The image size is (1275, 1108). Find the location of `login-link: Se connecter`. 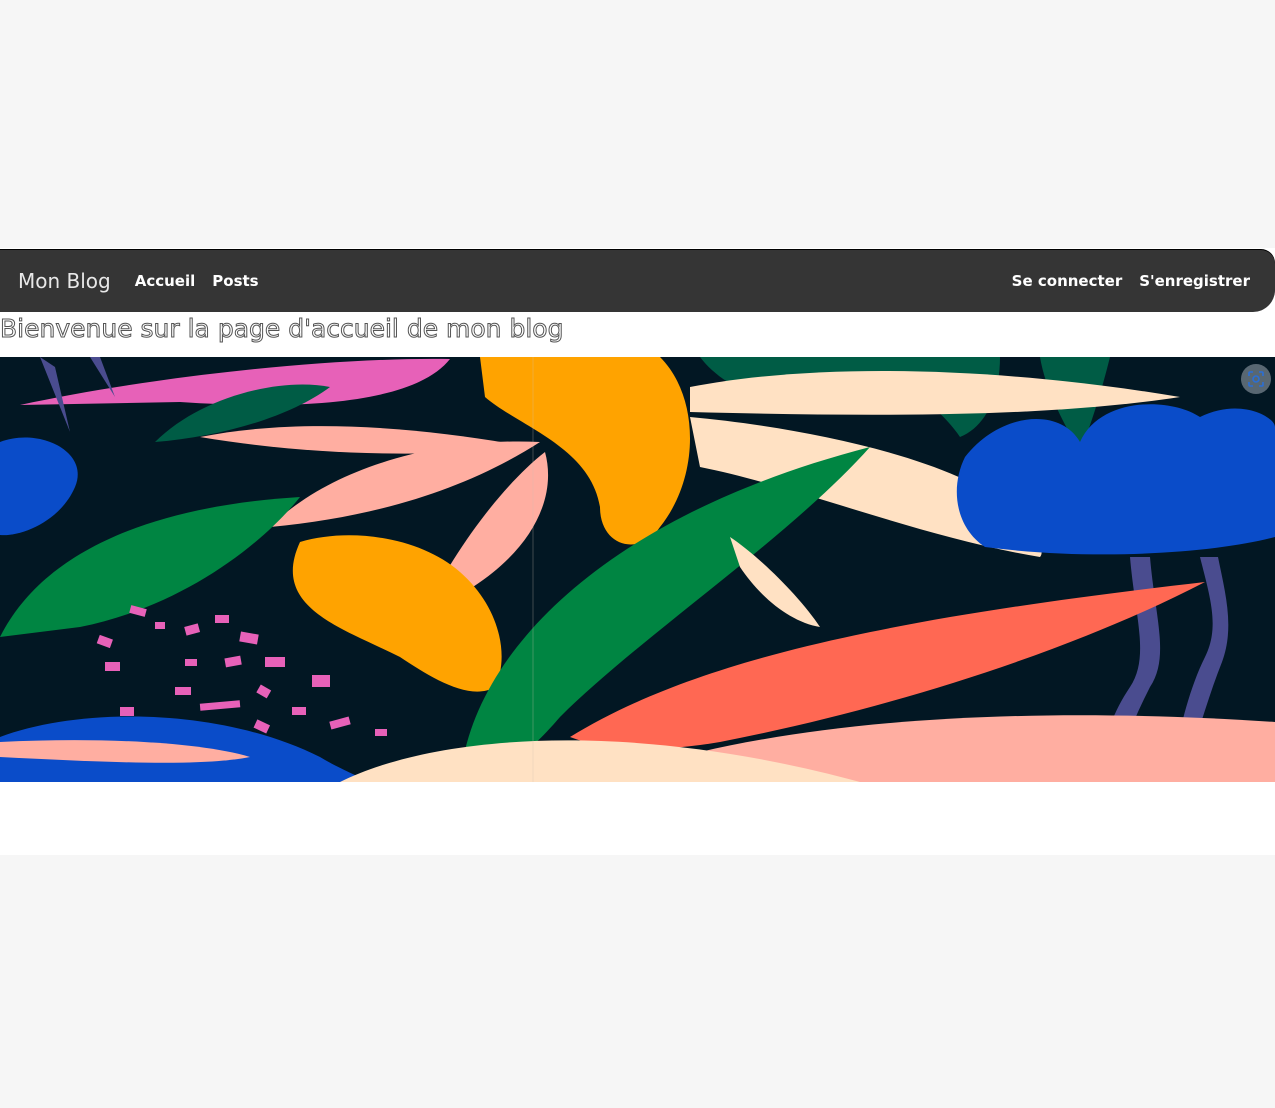

login-link: Se connecter is located at coordinates (1067, 281).